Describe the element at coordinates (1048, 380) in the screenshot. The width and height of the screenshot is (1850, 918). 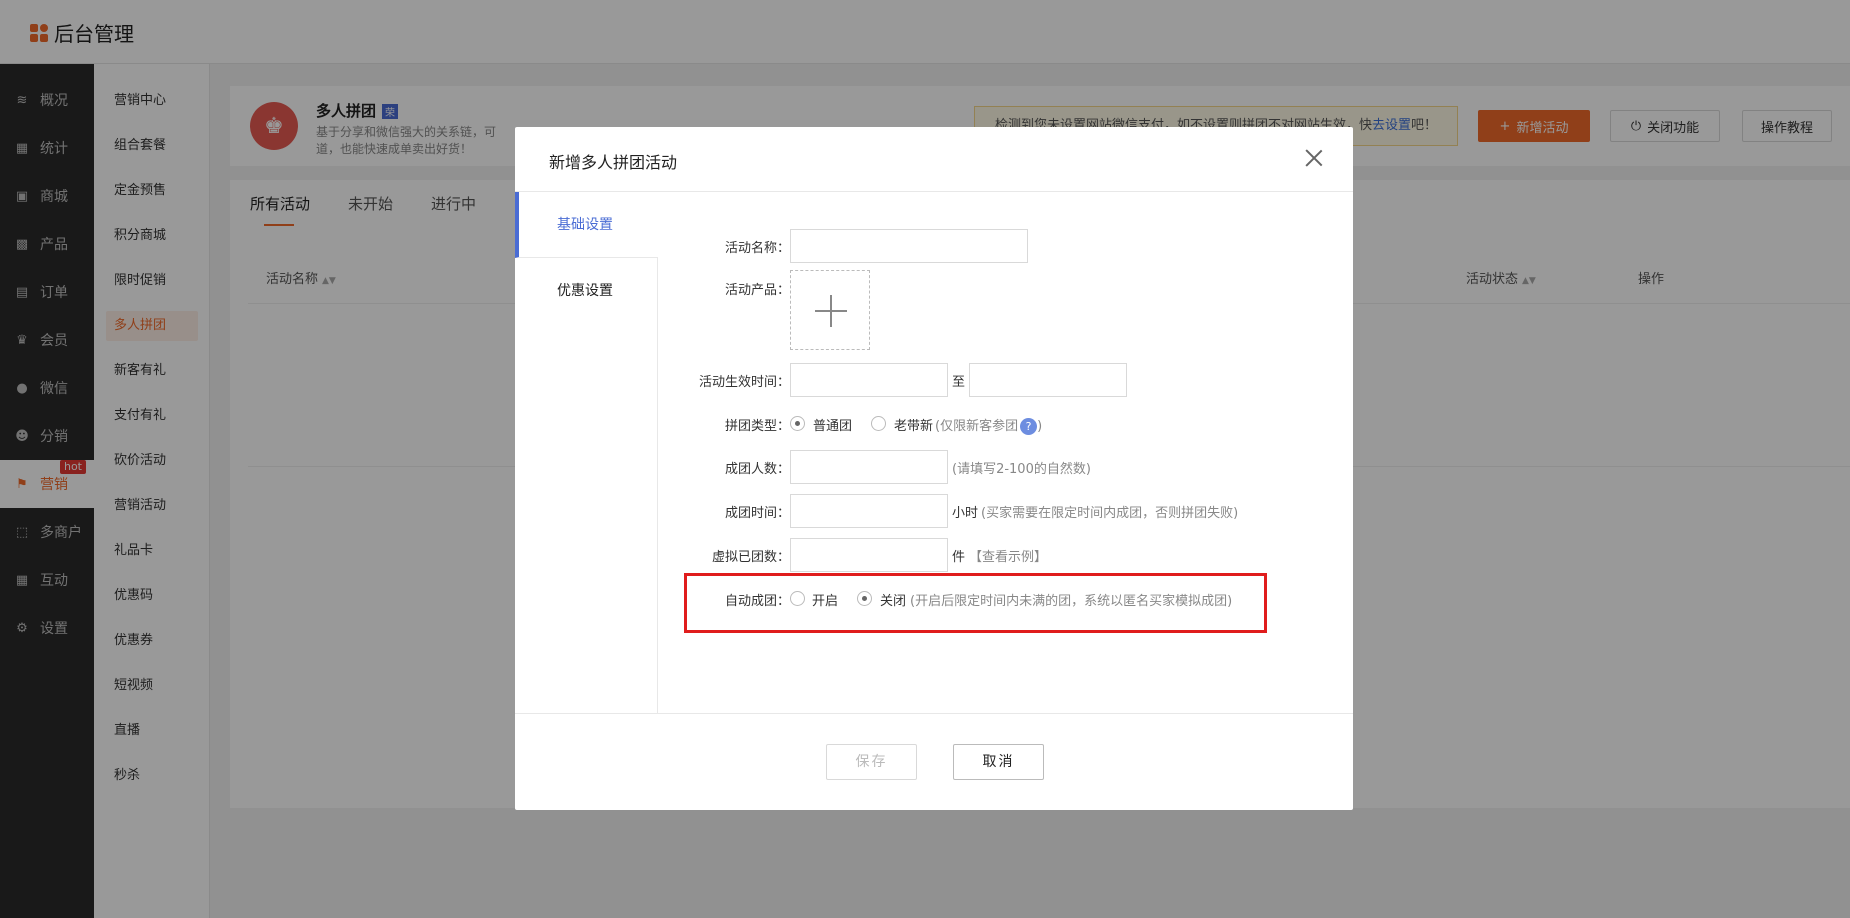
I see `end-time-input` at that location.